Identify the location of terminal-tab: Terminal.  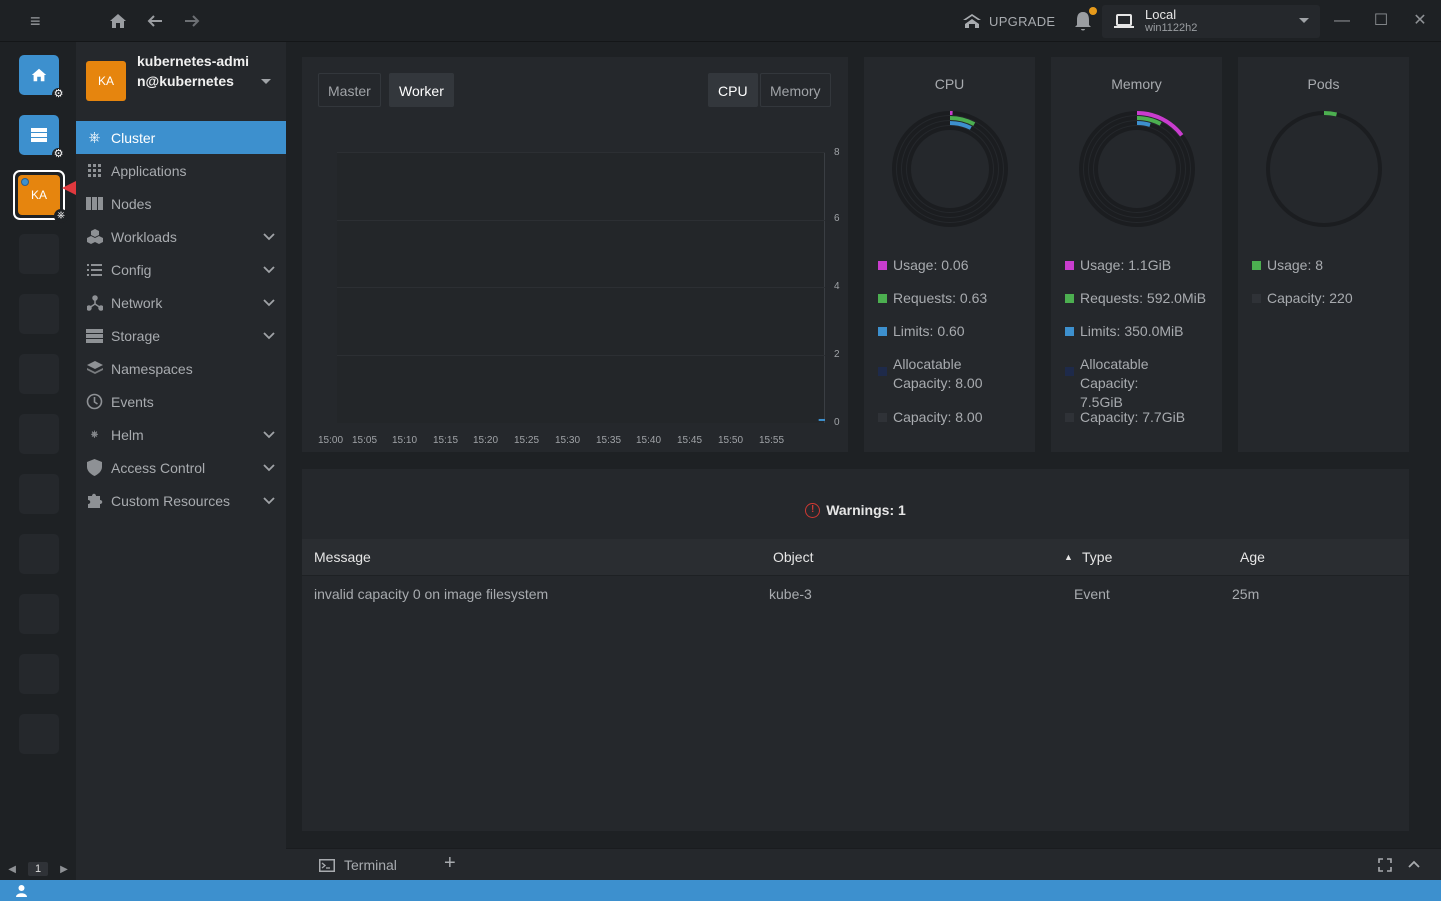
(358, 865).